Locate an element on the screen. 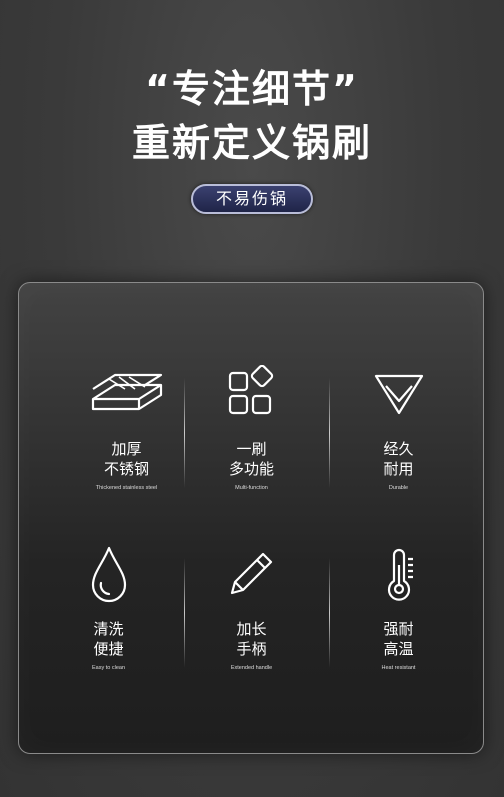  feature-title-4a: 清洗 is located at coordinates (108, 629).